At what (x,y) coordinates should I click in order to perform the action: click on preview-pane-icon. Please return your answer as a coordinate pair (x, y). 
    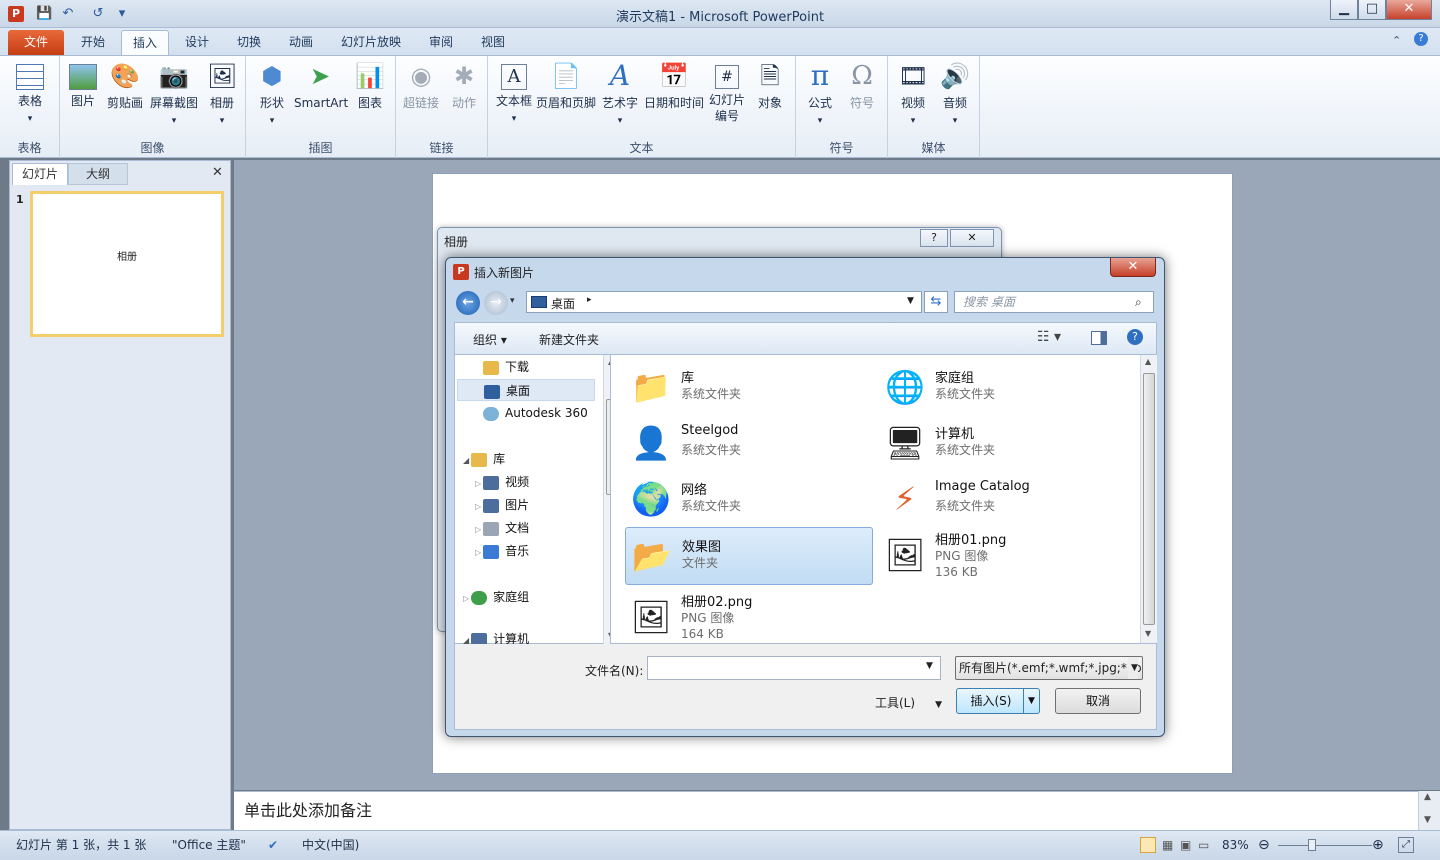
    Looking at the image, I should click on (1099, 338).